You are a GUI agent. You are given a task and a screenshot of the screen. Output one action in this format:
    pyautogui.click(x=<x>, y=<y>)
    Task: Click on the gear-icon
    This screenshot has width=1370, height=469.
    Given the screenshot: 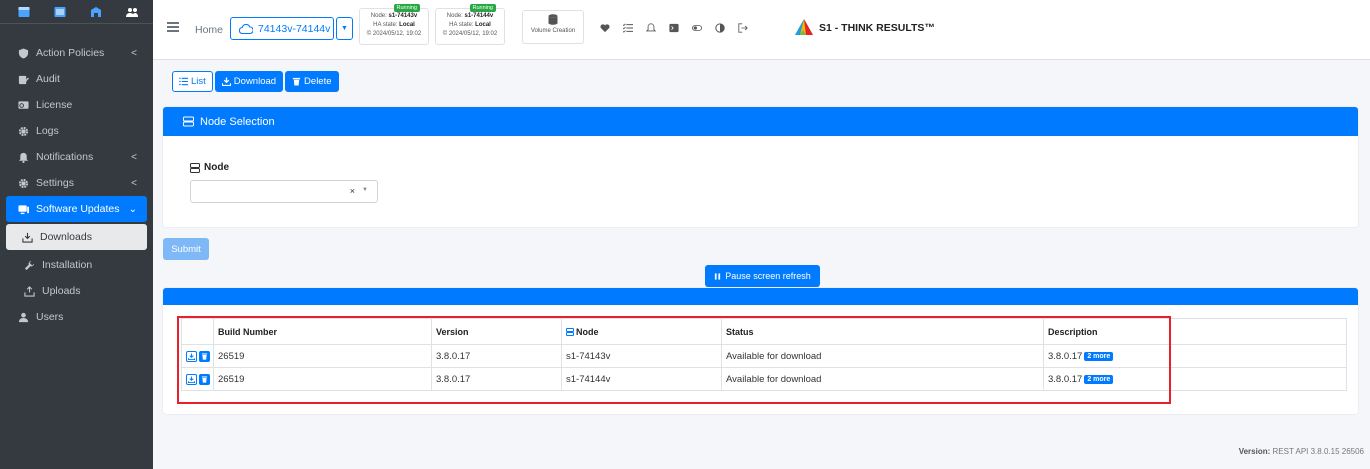 What is the action you would take?
    pyautogui.click(x=23, y=131)
    